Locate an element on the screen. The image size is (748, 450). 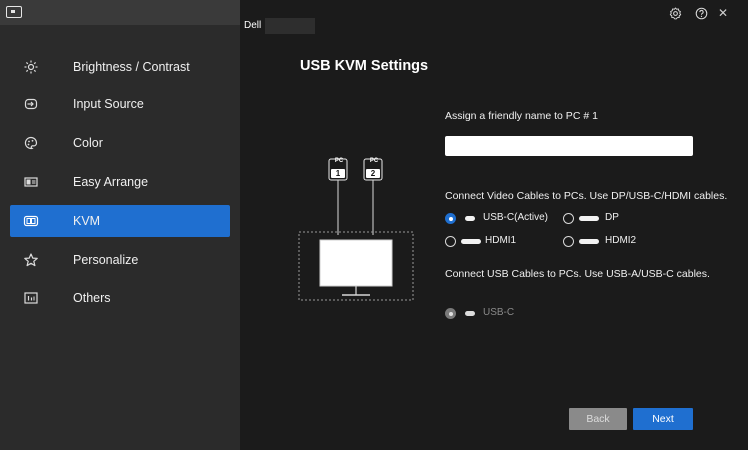
app-monitor-icon is located at coordinates (14, 12).